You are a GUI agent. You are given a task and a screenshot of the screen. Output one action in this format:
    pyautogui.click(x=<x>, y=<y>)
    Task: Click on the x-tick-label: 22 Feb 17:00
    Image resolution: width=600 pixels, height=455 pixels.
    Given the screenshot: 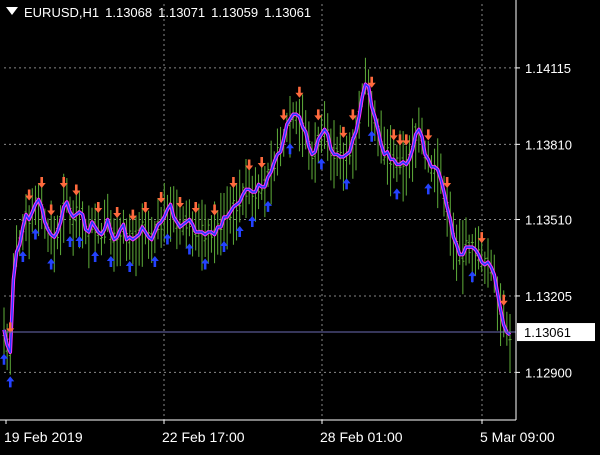 What is the action you would take?
    pyautogui.click(x=203, y=437)
    